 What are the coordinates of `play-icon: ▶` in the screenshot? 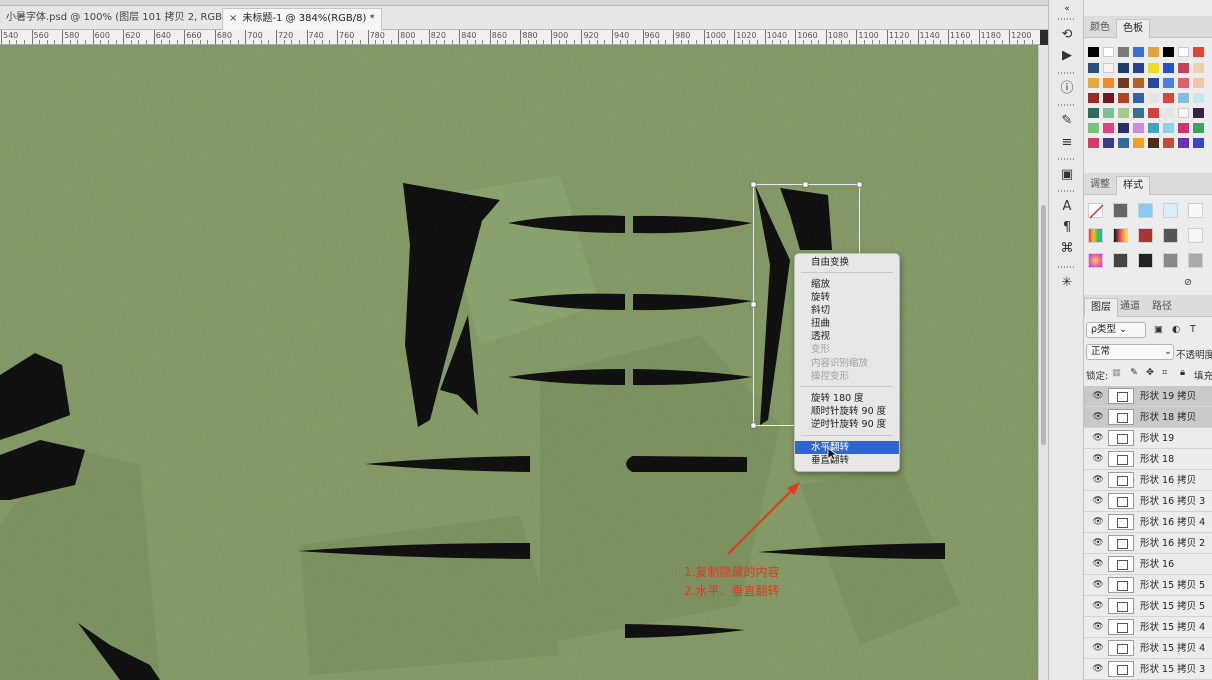 It's located at (1067, 56).